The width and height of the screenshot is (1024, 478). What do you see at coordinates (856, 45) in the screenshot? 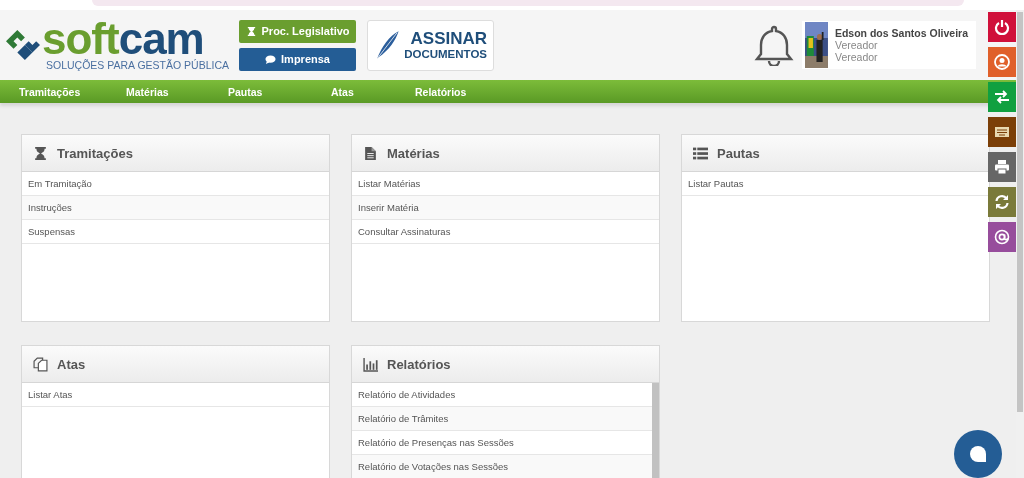
I see `user-role: Vereador` at bounding box center [856, 45].